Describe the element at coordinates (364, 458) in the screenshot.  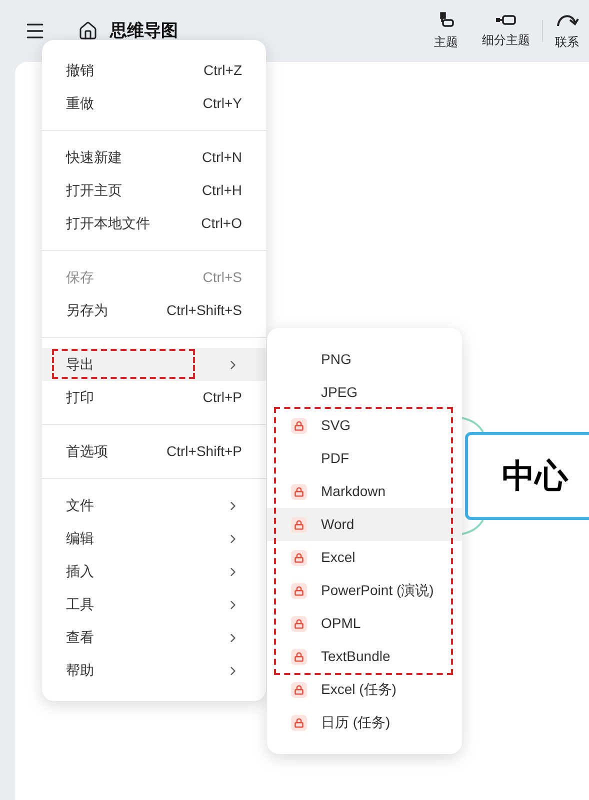
I see `export-item: PDF` at that location.